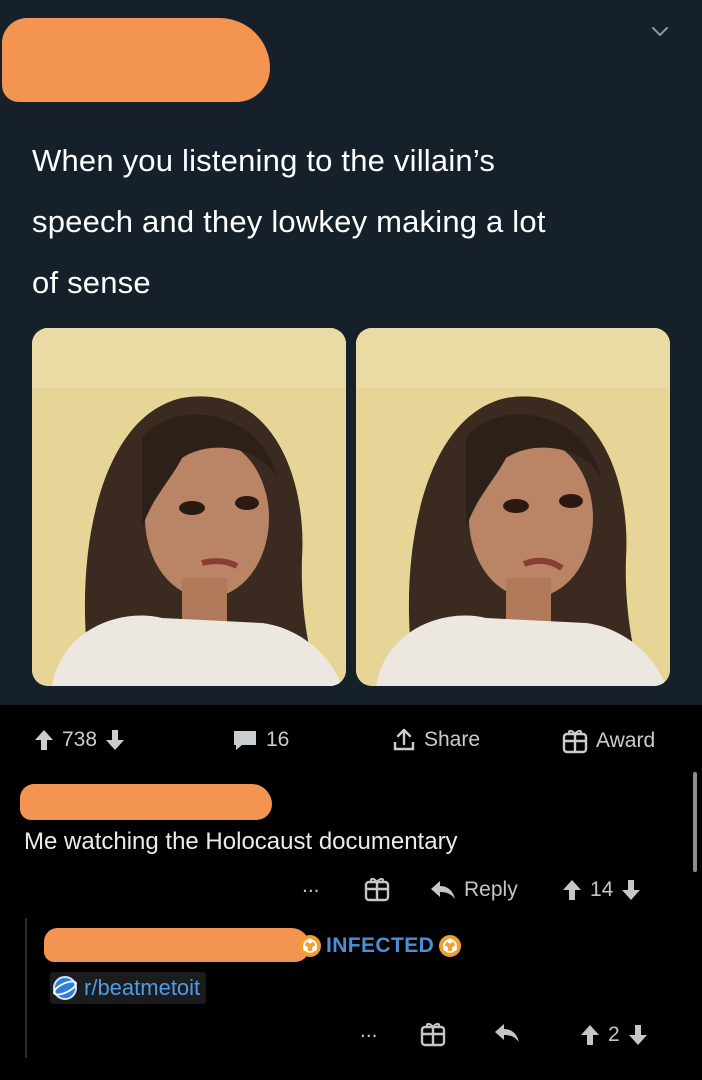 The image size is (702, 1080). What do you see at coordinates (245, 740) in the screenshot?
I see `comment-icon` at bounding box center [245, 740].